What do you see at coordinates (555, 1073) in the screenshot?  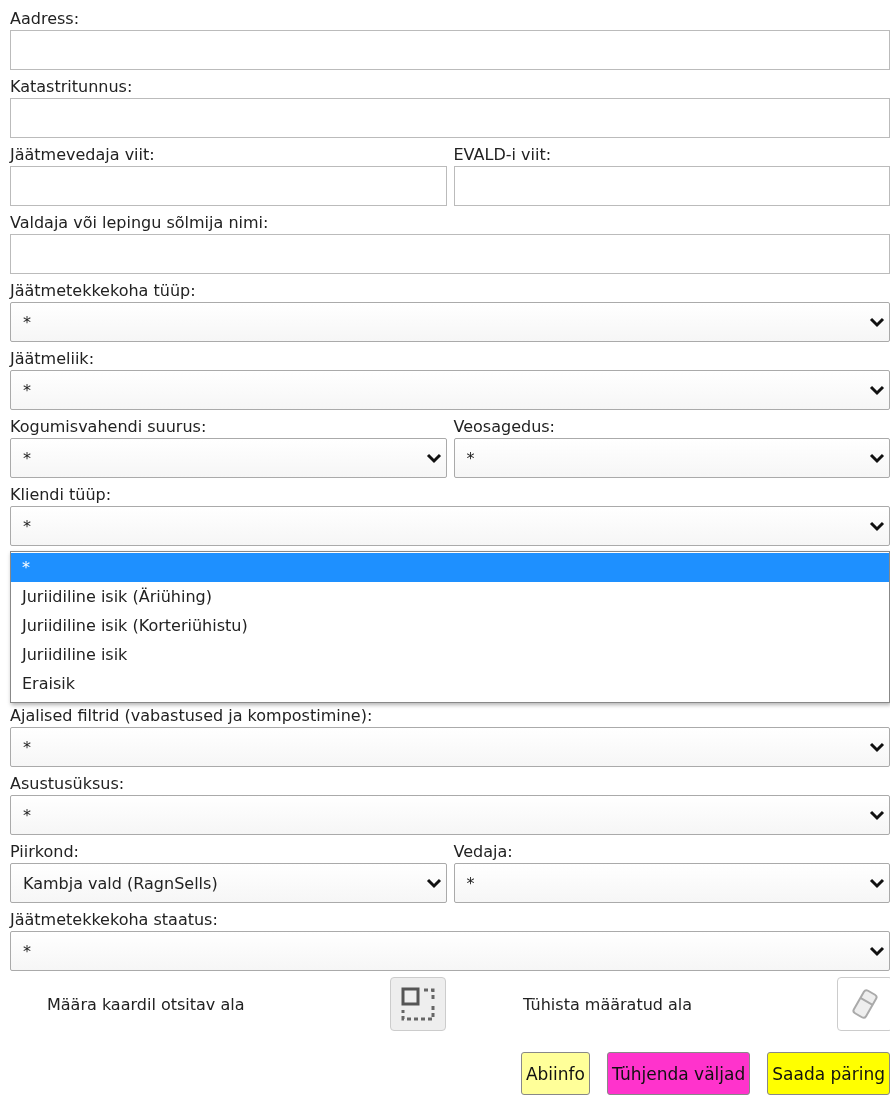 I see `action-button: Abiinfo` at bounding box center [555, 1073].